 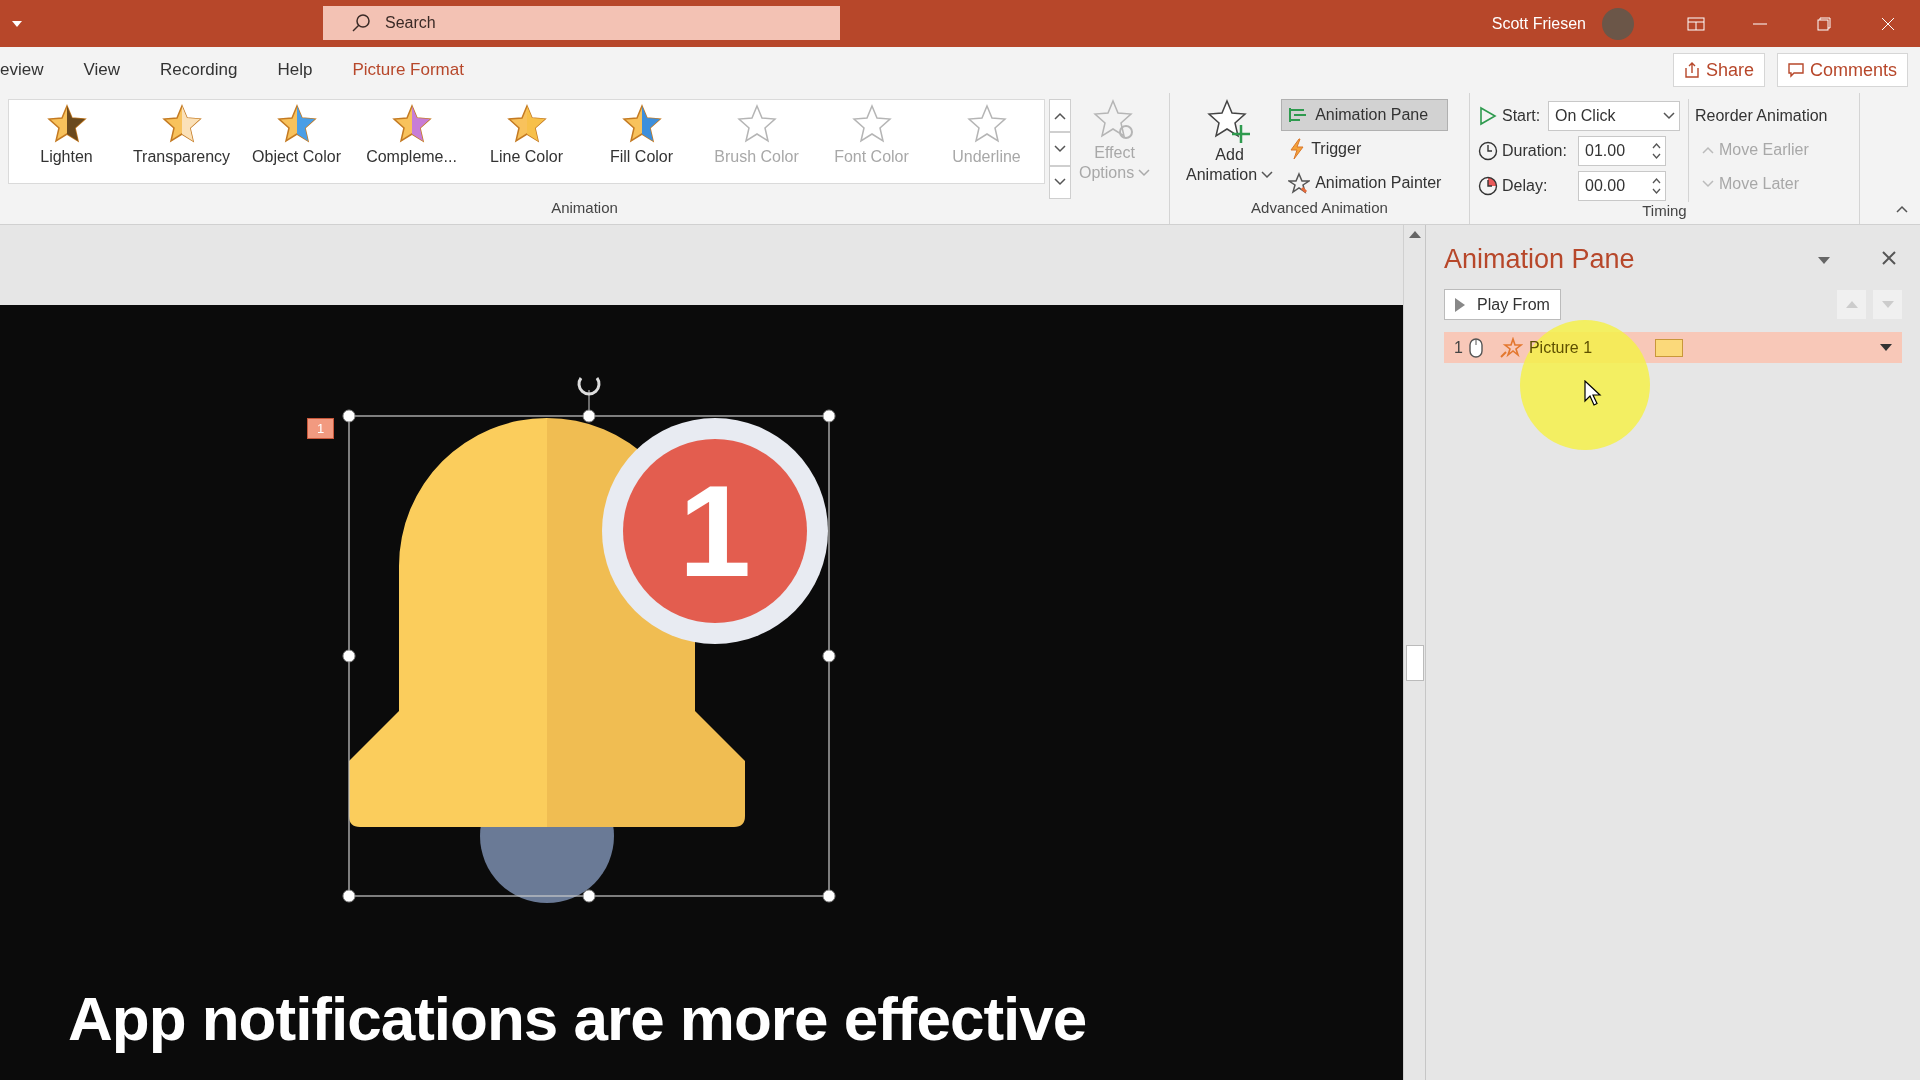 What do you see at coordinates (1297, 149) in the screenshot?
I see `lightning-icon` at bounding box center [1297, 149].